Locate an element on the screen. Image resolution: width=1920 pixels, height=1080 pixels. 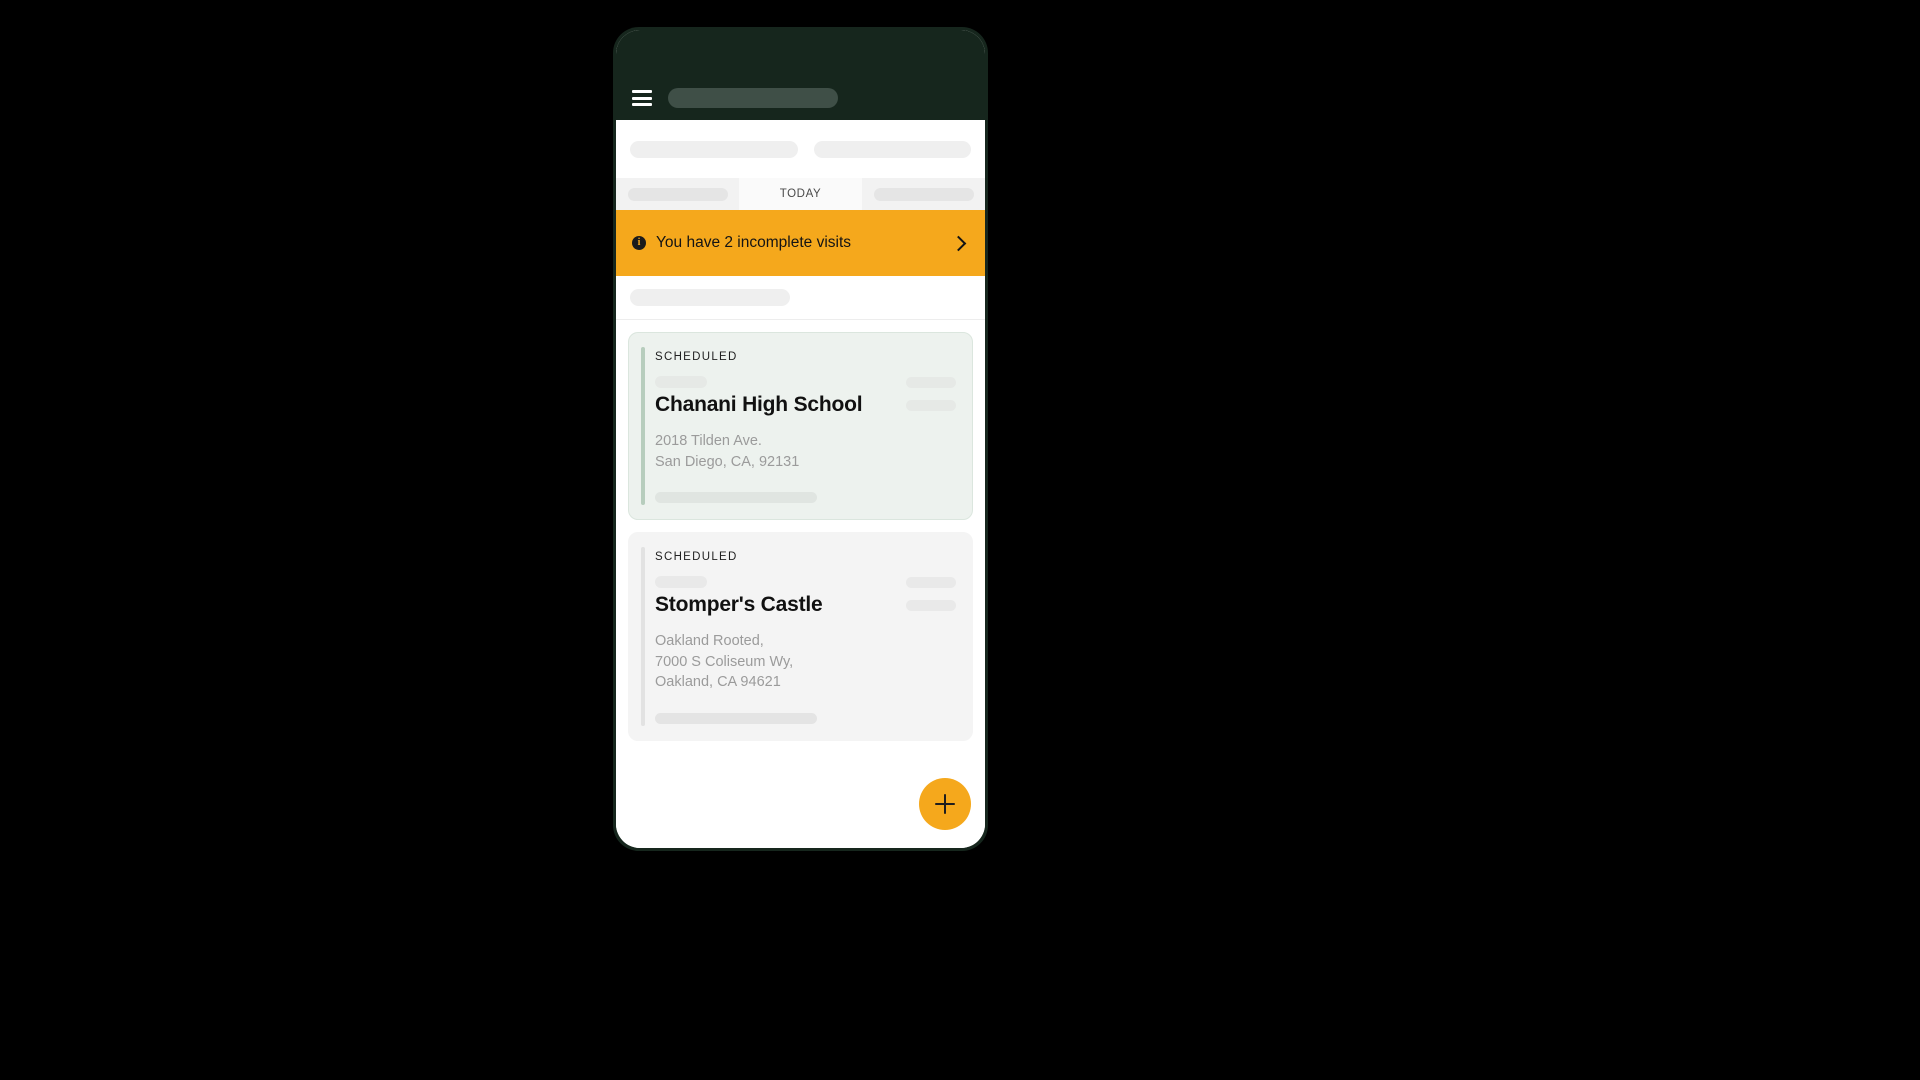
visit-title: Stomper's Castle is located at coordinates (739, 605).